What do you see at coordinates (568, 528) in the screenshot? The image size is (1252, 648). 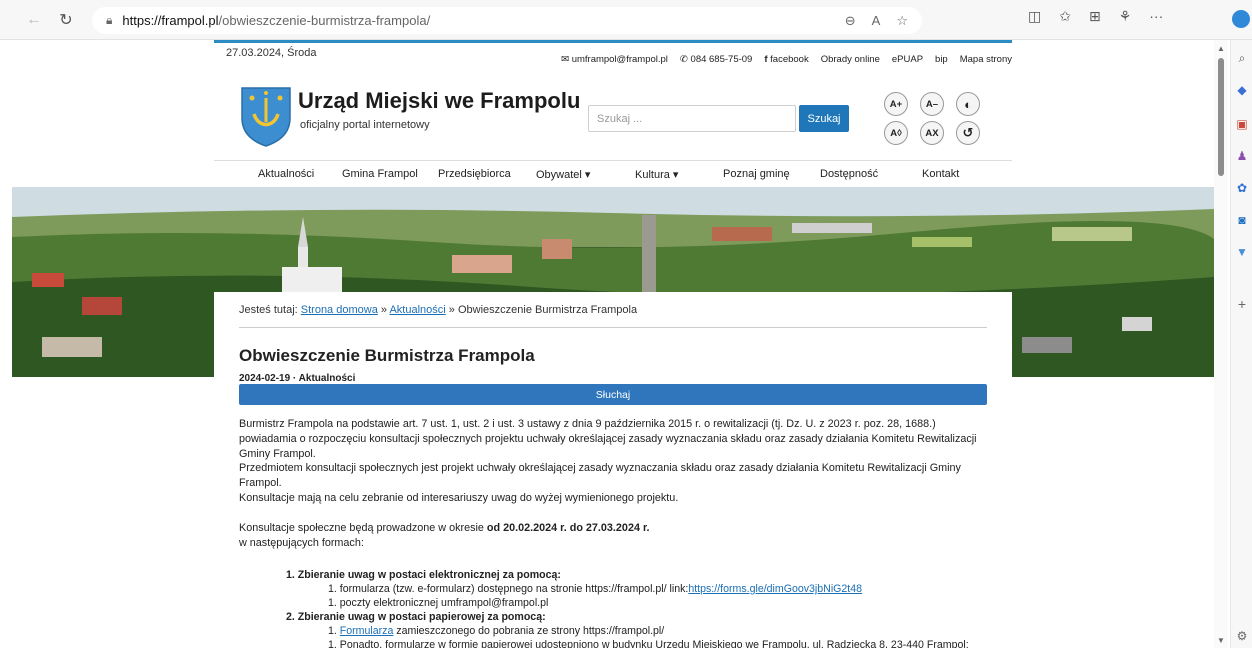 I see `p4-dates: od 20.02.2024 r. do 27.03.2024 r.` at bounding box center [568, 528].